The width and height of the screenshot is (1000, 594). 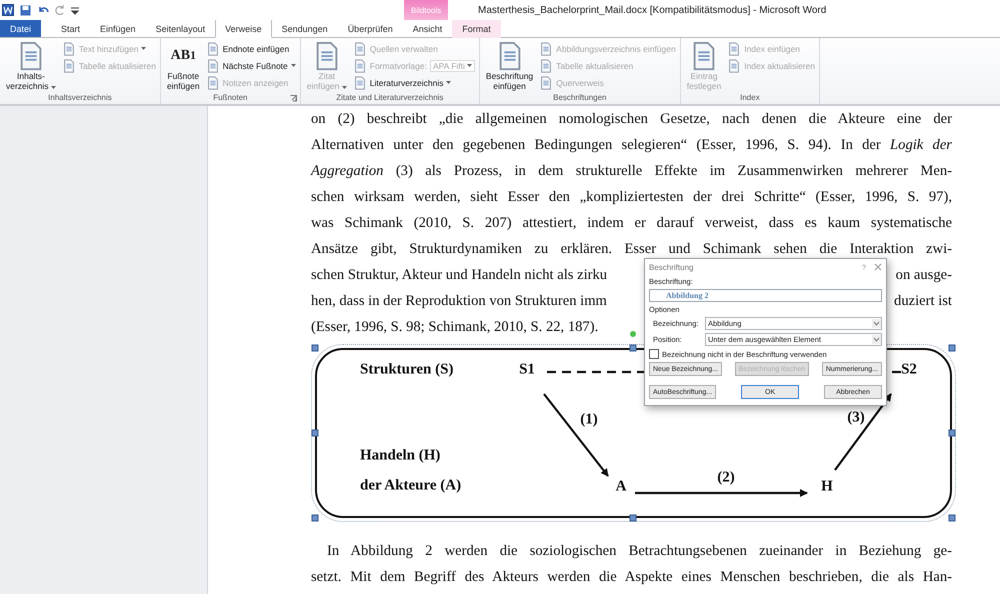 What do you see at coordinates (31, 66) in the screenshot?
I see `ribbon-large-button: Inhalts- verzeichnis` at bounding box center [31, 66].